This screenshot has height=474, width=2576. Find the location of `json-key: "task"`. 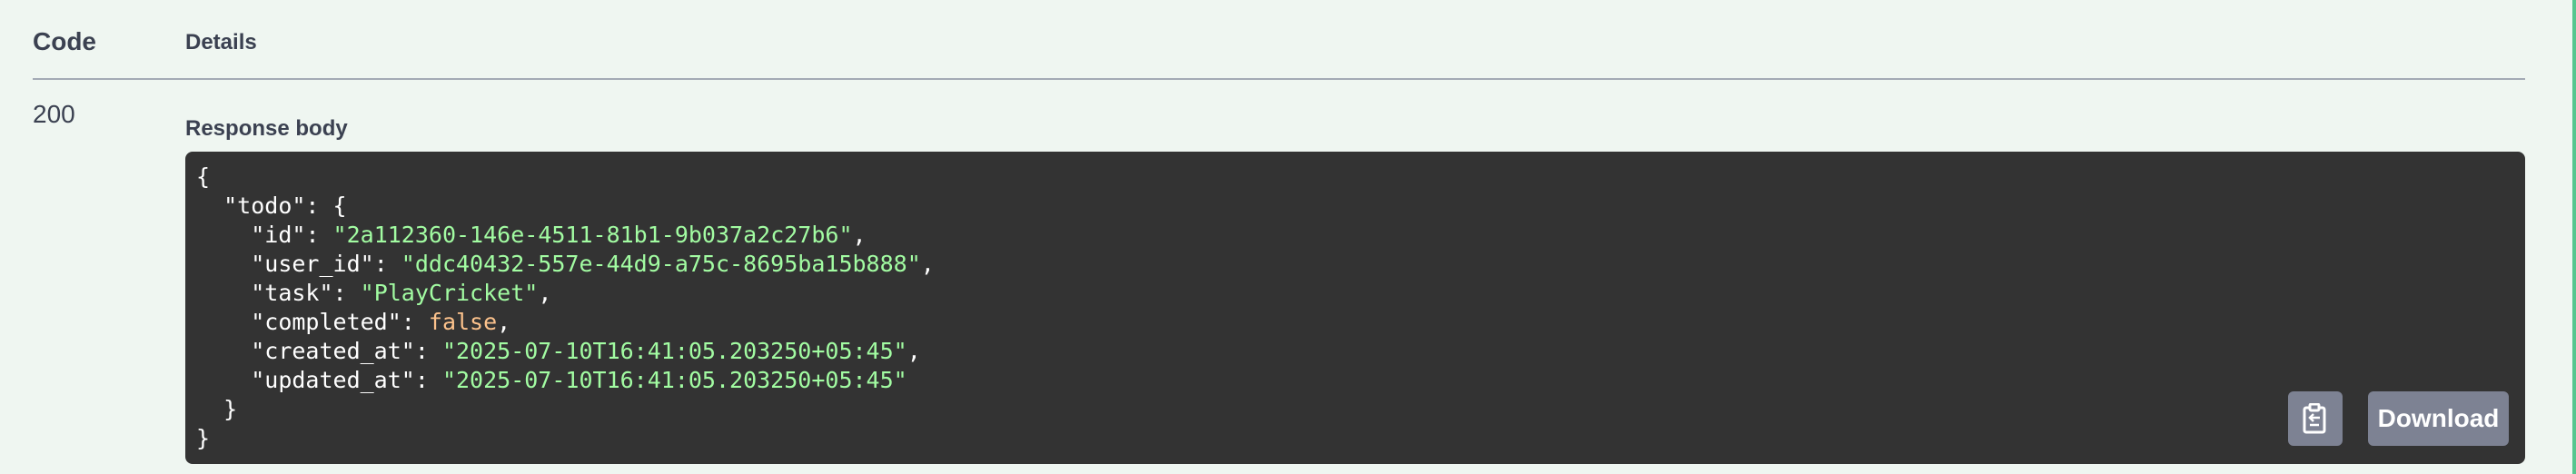

json-key: "task" is located at coordinates (292, 293).